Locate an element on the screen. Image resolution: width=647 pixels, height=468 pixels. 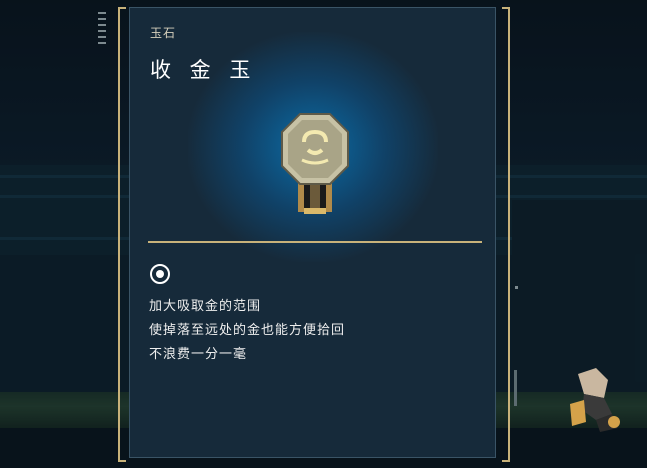
item-description-line: 不浪费一分一毫 is located at coordinates (198, 354).